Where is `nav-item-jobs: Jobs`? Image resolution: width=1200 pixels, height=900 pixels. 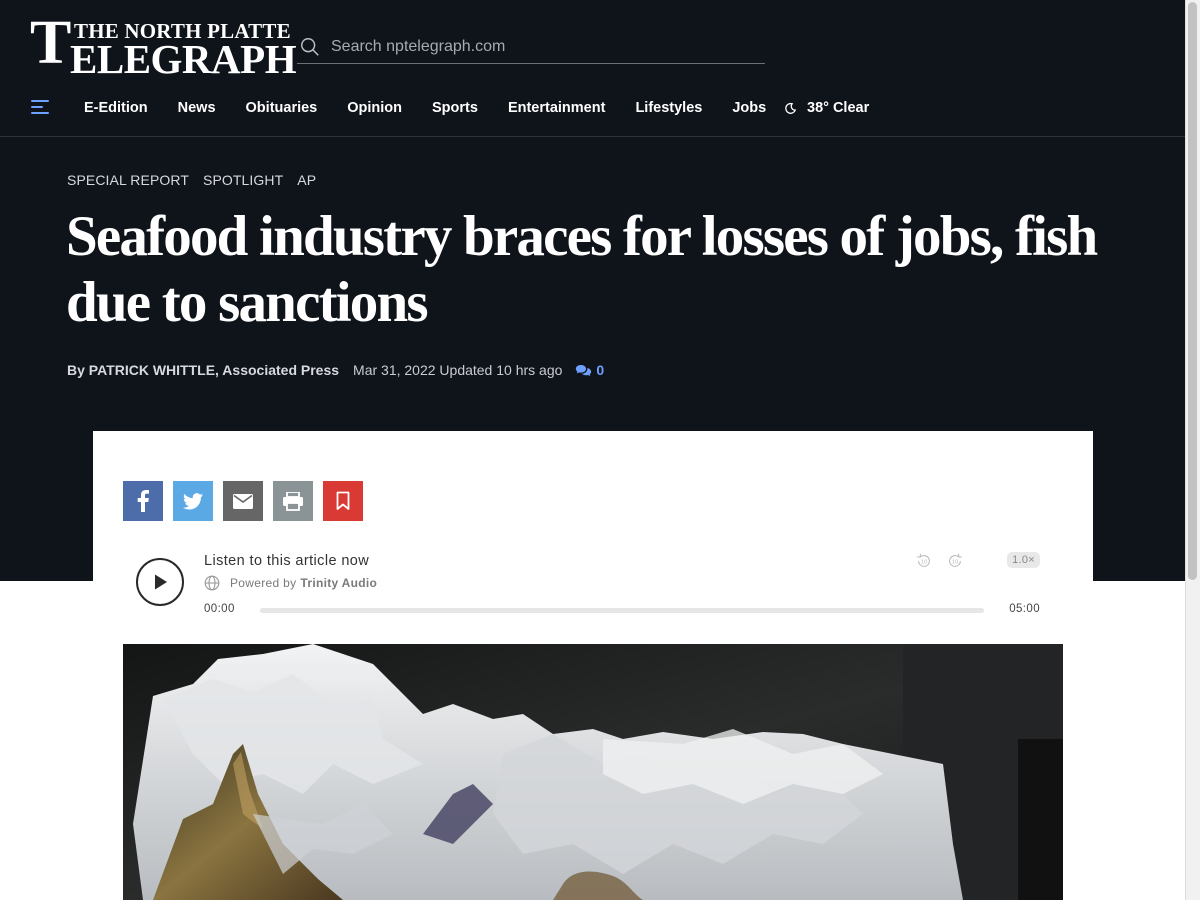 nav-item-jobs: Jobs is located at coordinates (749, 108).